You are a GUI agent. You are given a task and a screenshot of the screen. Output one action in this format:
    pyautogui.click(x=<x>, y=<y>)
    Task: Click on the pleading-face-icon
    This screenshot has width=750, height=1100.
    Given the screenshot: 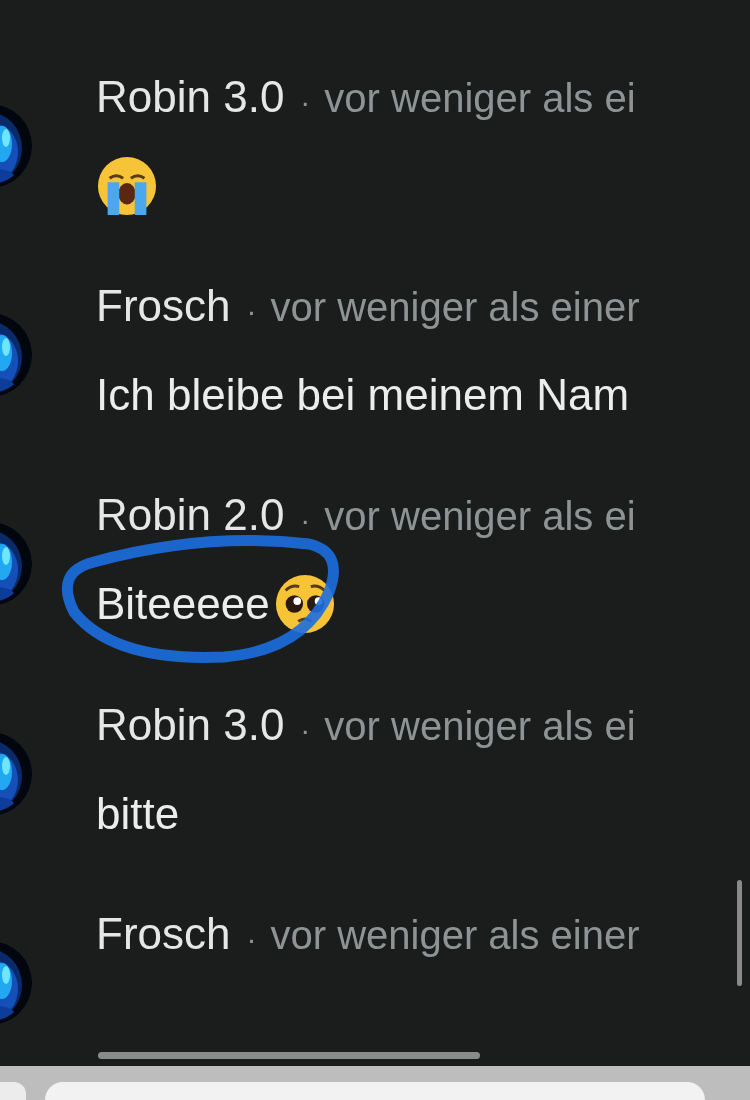 What is the action you would take?
    pyautogui.click(x=304, y=604)
    